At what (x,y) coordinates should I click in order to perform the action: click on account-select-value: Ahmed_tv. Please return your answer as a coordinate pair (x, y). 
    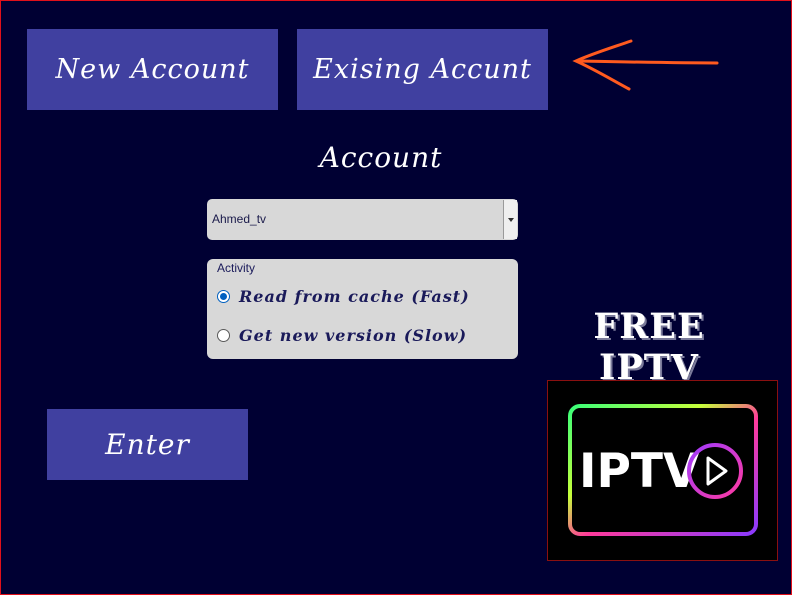
    Looking at the image, I should click on (239, 219).